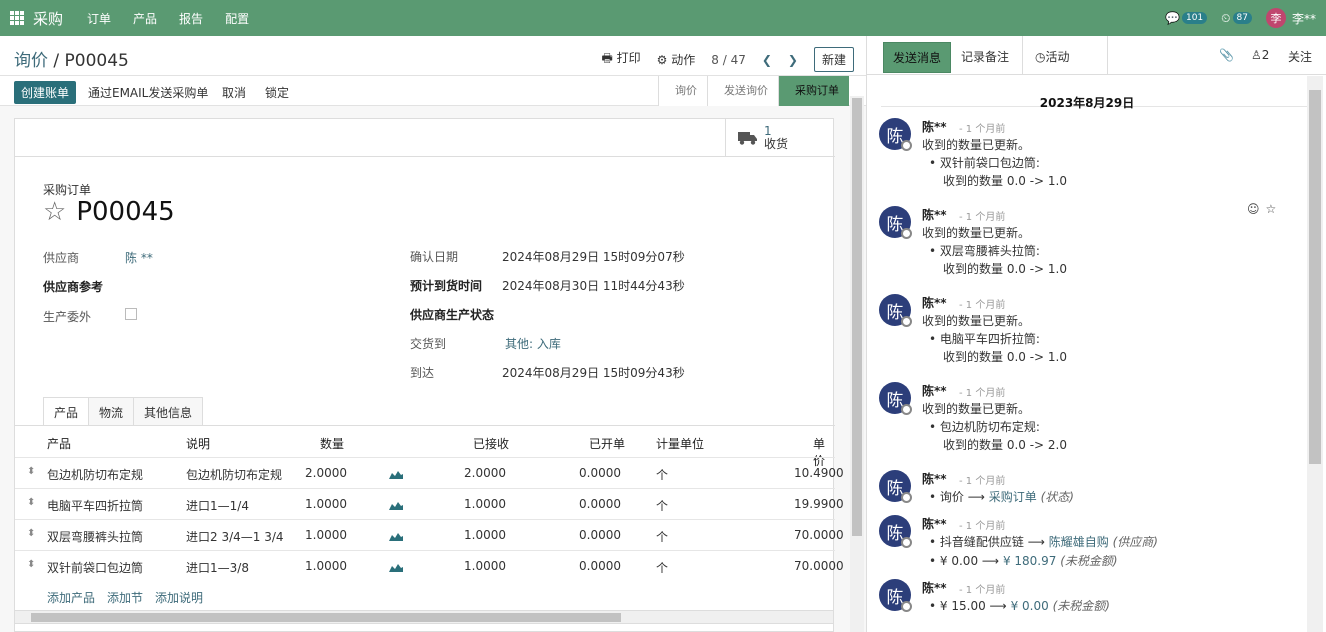  What do you see at coordinates (17, 18) in the screenshot?
I see `apps-menu-icon` at bounding box center [17, 18].